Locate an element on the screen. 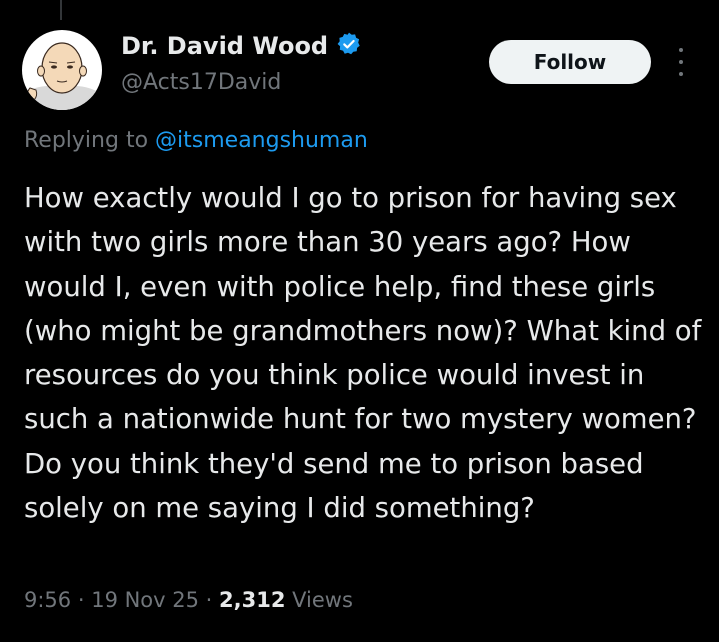 The image size is (719, 642). follow-button: Follow is located at coordinates (570, 62).